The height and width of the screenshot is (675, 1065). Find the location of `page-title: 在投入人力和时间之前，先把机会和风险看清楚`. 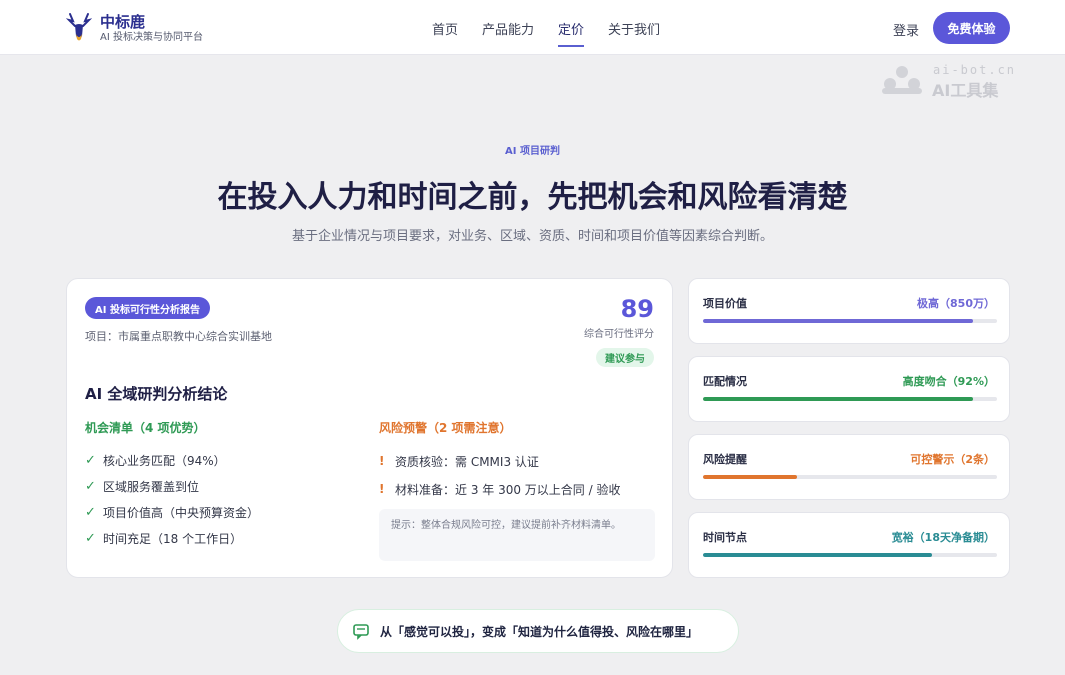

page-title: 在投入人力和时间之前，先把机会和风险看清楚 is located at coordinates (532, 197).